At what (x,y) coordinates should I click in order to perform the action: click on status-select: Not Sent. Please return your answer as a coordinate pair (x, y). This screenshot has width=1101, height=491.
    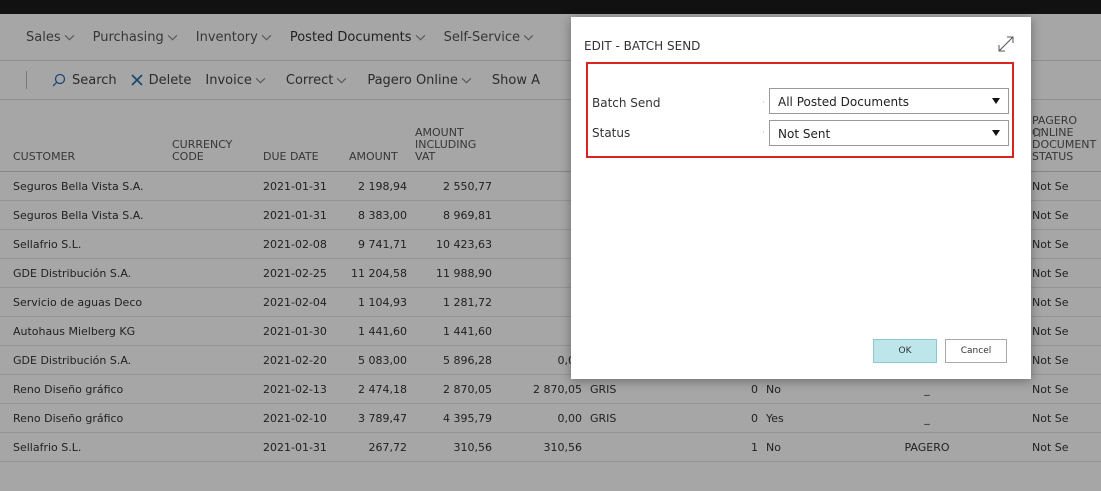
    Looking at the image, I should click on (889, 133).